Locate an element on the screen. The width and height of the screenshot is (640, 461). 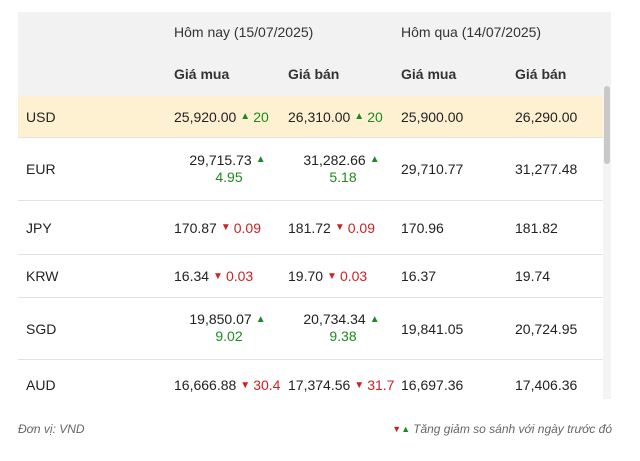
currency-code: EUR is located at coordinates (41, 169).